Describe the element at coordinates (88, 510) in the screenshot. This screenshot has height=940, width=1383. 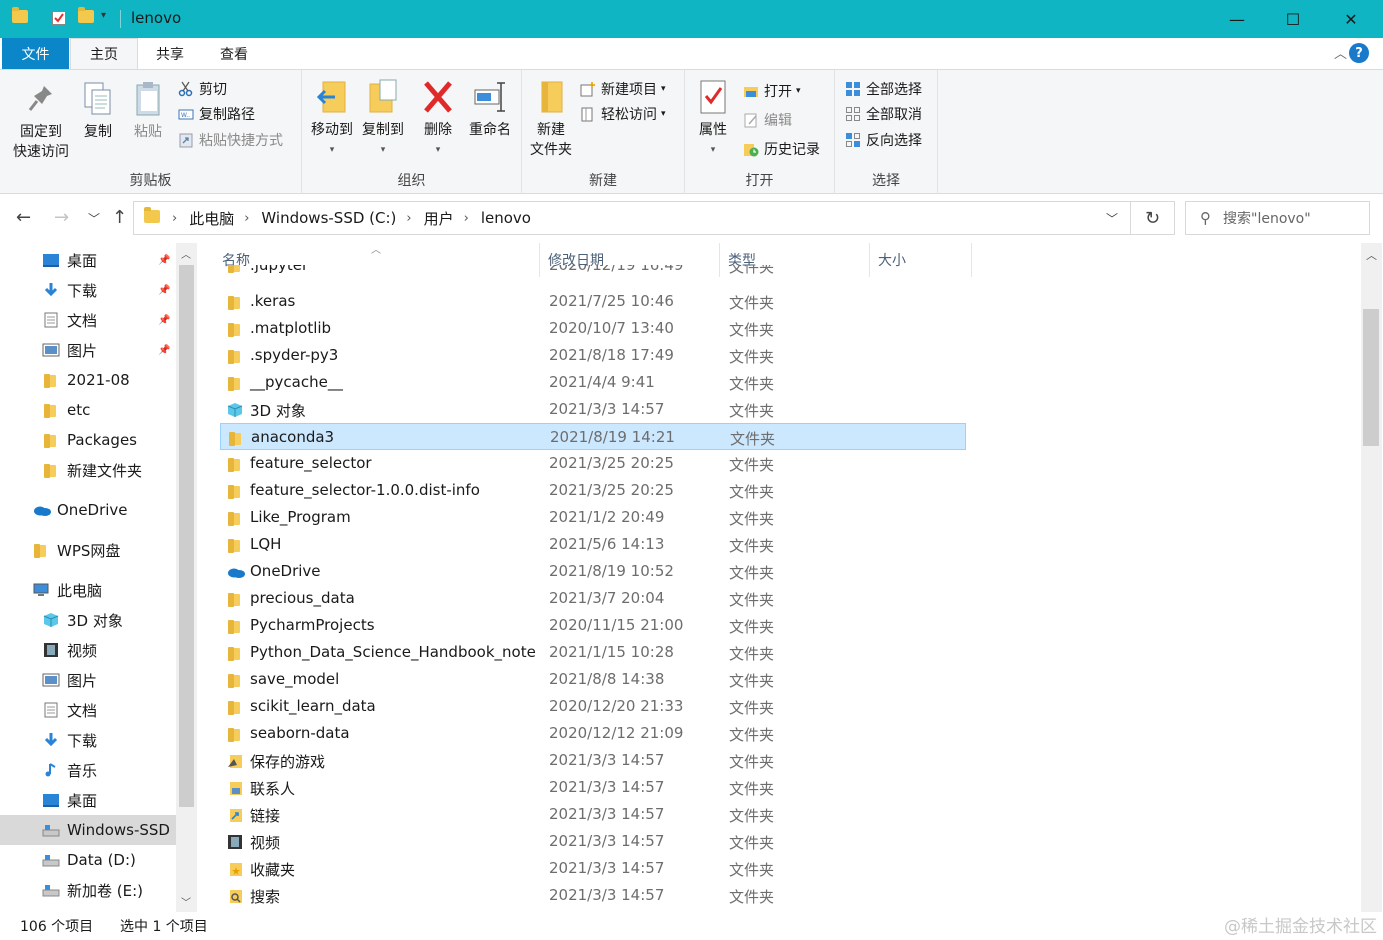
I see `nav-item: OneDrive` at that location.